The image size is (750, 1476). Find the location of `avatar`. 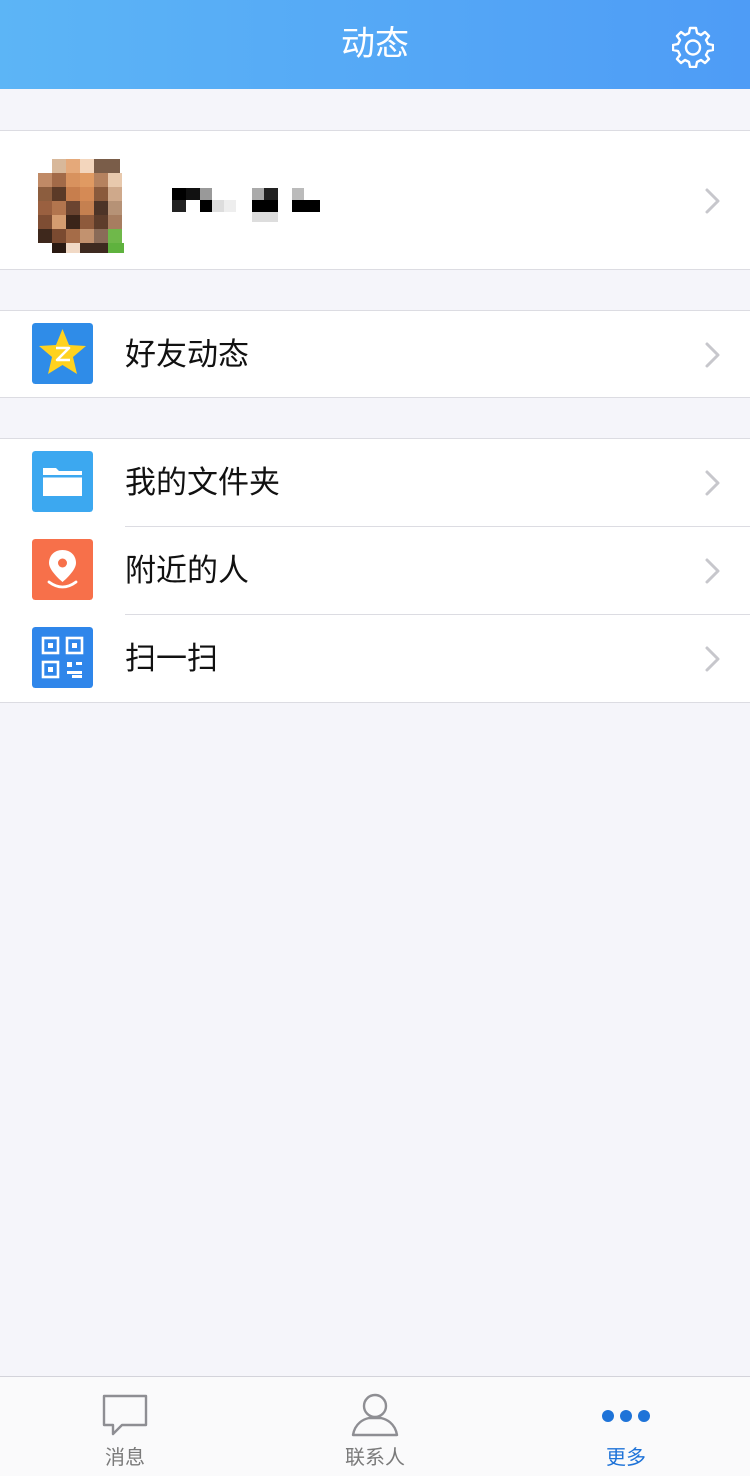

avatar is located at coordinates (81, 206).